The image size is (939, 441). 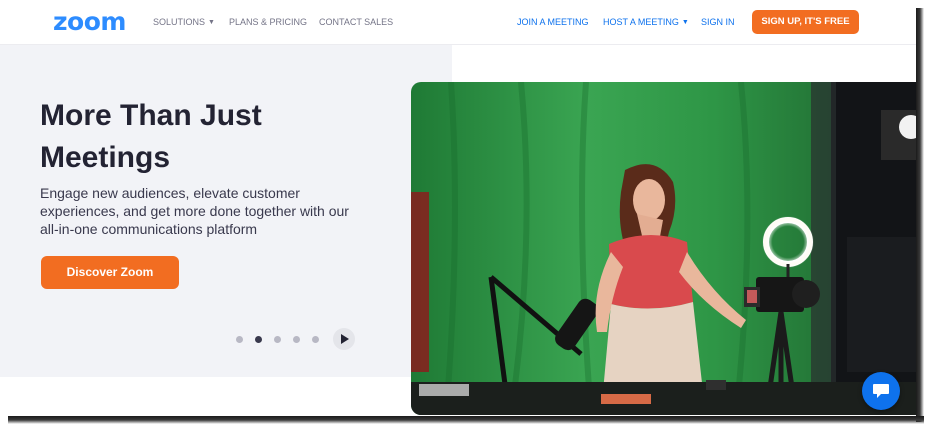 What do you see at coordinates (268, 22) in the screenshot?
I see `nav-plans-pricing: PLANS & PRICING` at bounding box center [268, 22].